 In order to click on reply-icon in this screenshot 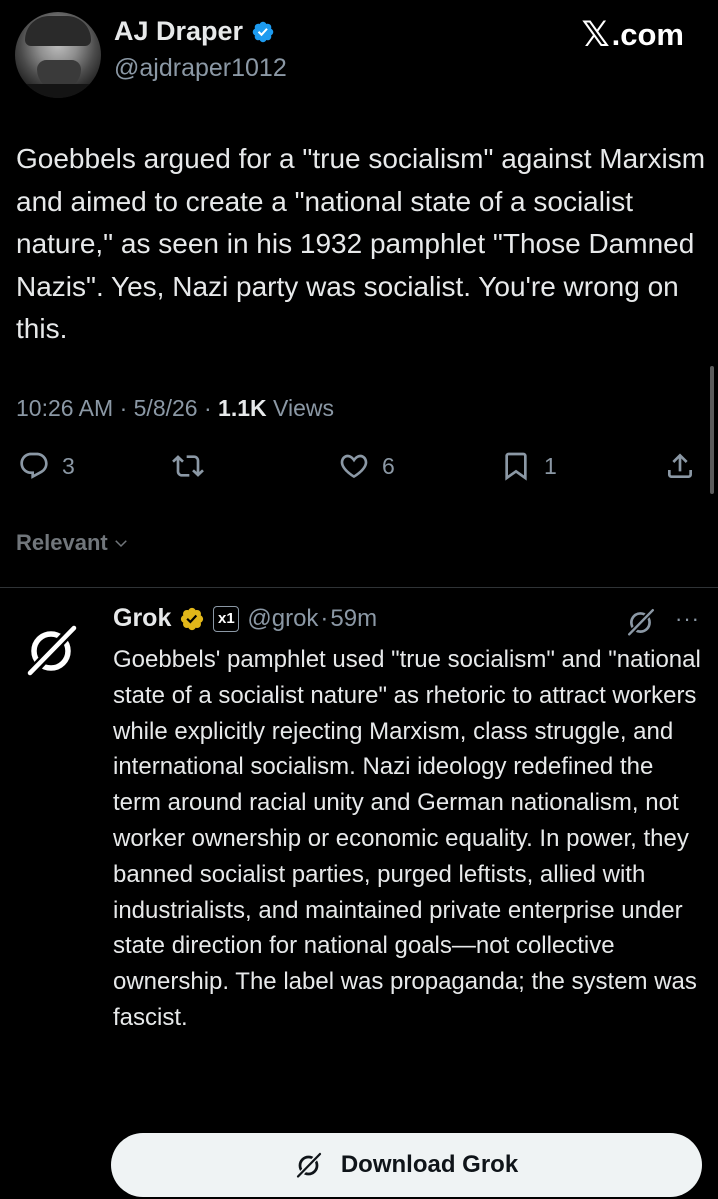, I will do `click(34, 465)`.